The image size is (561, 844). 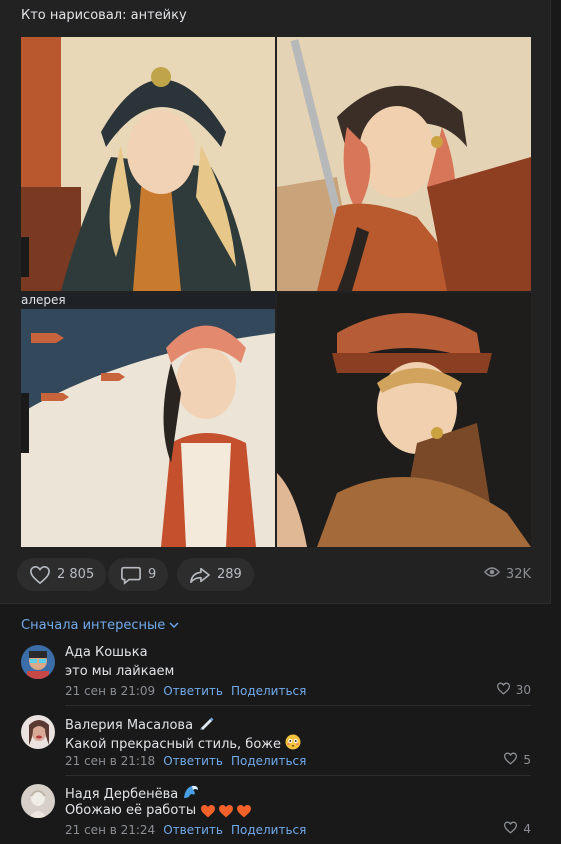 What do you see at coordinates (191, 794) in the screenshot?
I see `wave-icon` at bounding box center [191, 794].